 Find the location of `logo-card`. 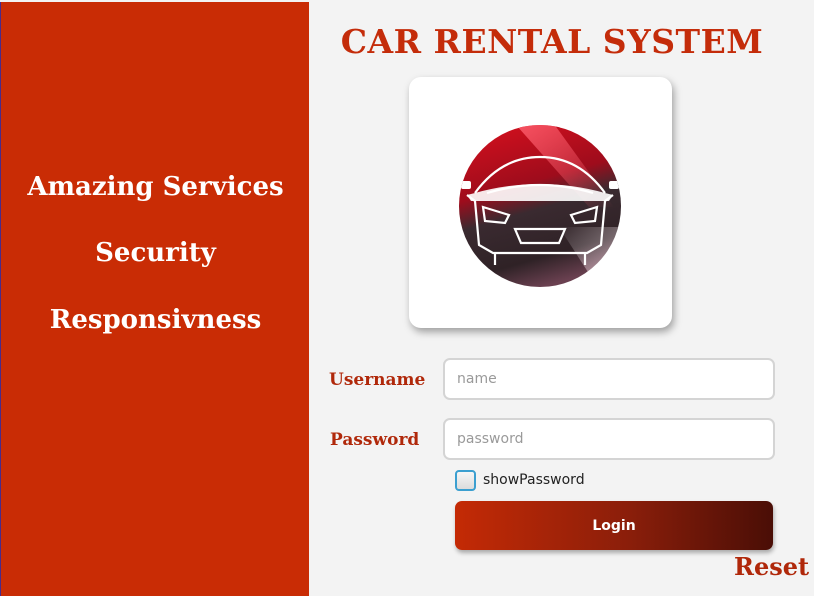

logo-card is located at coordinates (540, 202).